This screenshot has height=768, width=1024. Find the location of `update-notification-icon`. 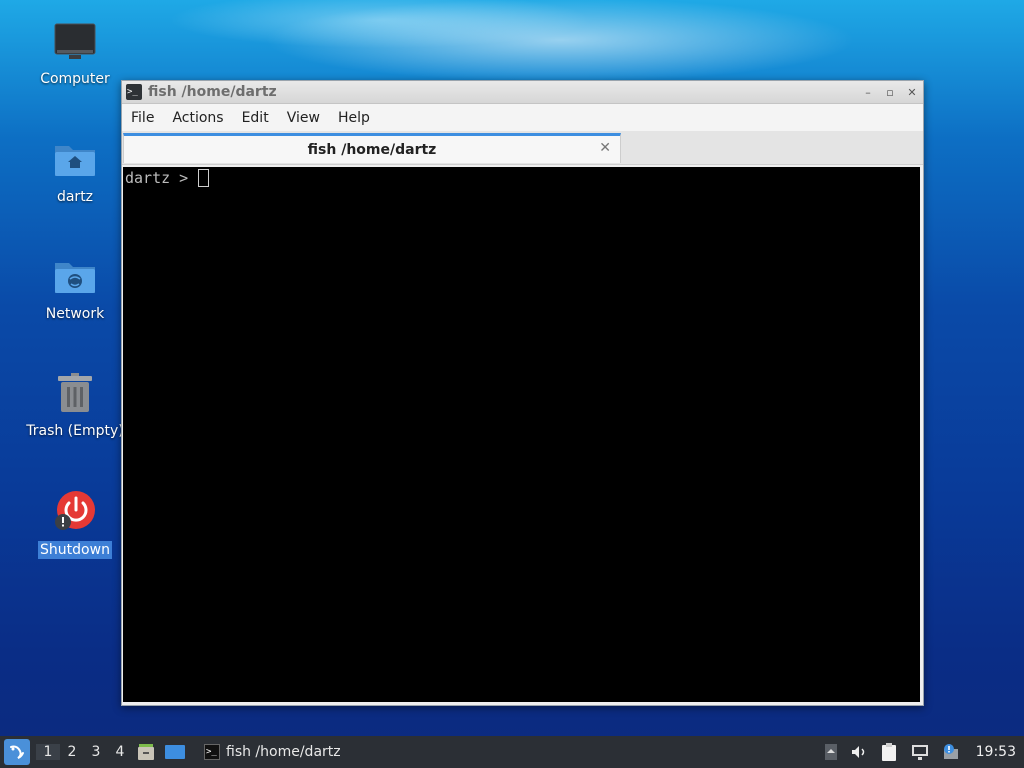

update-notification-icon is located at coordinates (951, 752).